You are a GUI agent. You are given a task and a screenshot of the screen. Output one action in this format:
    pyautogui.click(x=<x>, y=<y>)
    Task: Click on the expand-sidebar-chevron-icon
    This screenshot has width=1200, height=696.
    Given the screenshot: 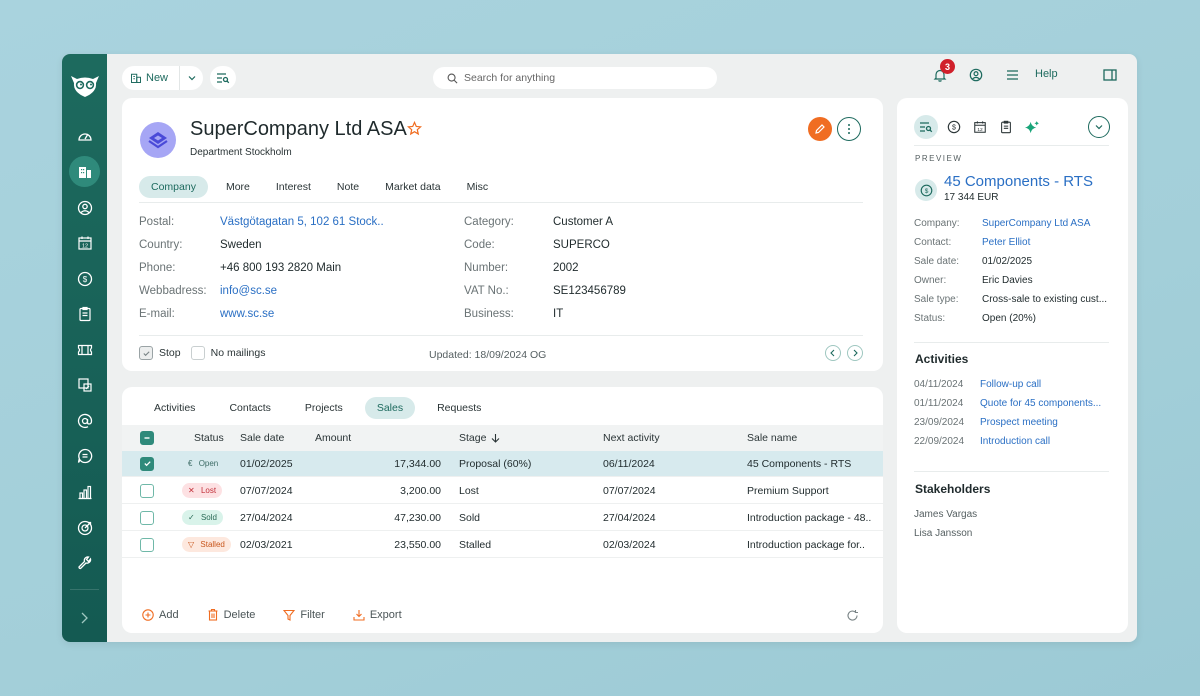 What is the action you would take?
    pyautogui.click(x=84, y=618)
    